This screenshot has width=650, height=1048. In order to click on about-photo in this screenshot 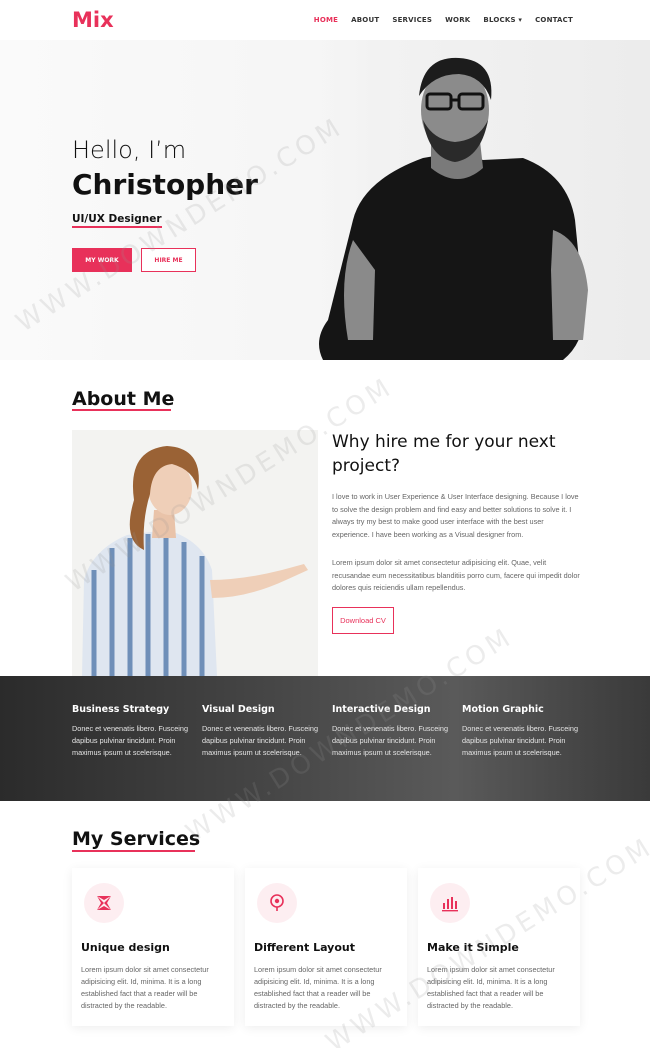, I will do `click(195, 553)`.